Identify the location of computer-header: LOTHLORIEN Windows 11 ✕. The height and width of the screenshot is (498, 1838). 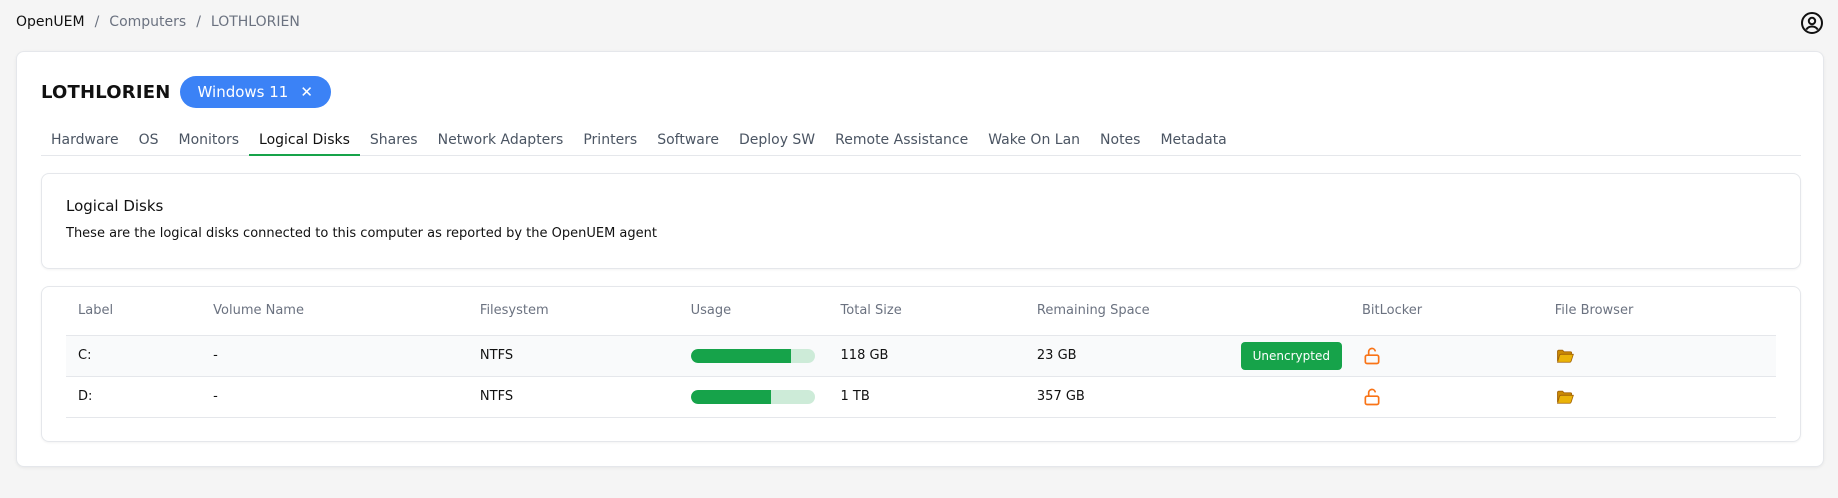
(186, 92).